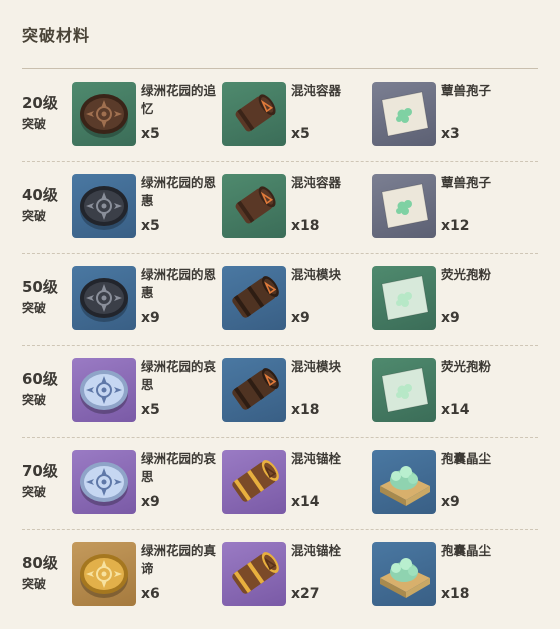 Image resolution: width=560 pixels, height=629 pixels. I want to click on level-value: 20级, so click(40, 103).